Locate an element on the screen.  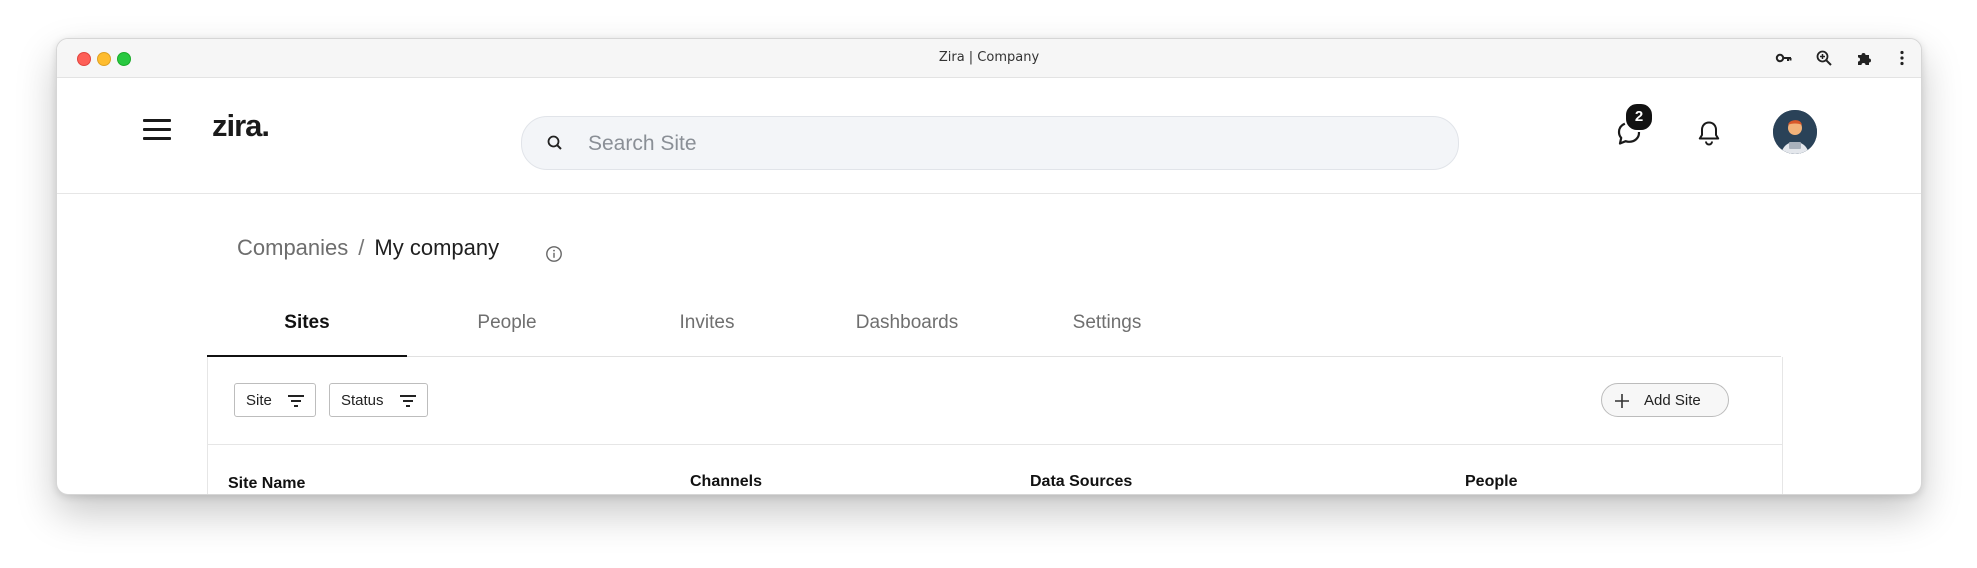
window-title: Zira | Company is located at coordinates (989, 57).